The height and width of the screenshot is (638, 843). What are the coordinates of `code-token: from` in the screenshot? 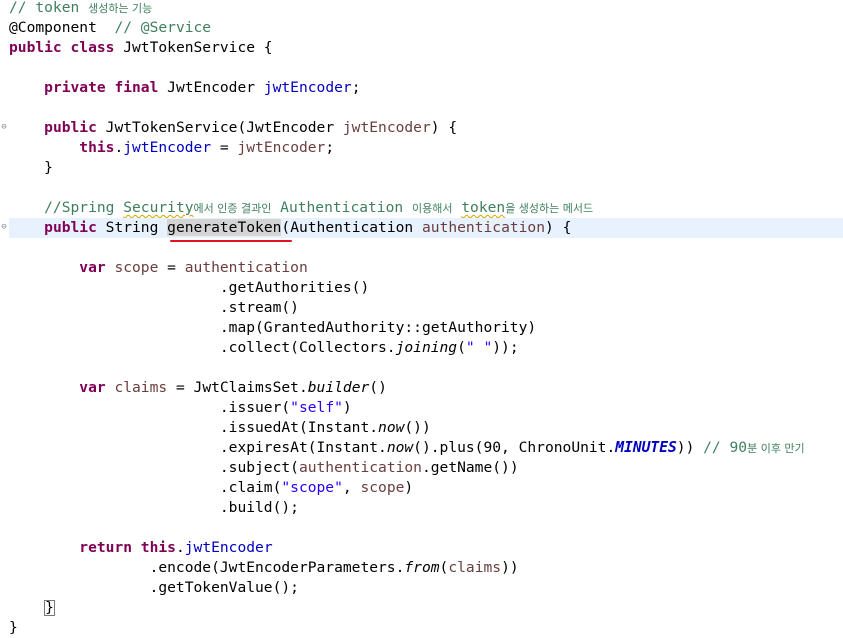 It's located at (422, 567).